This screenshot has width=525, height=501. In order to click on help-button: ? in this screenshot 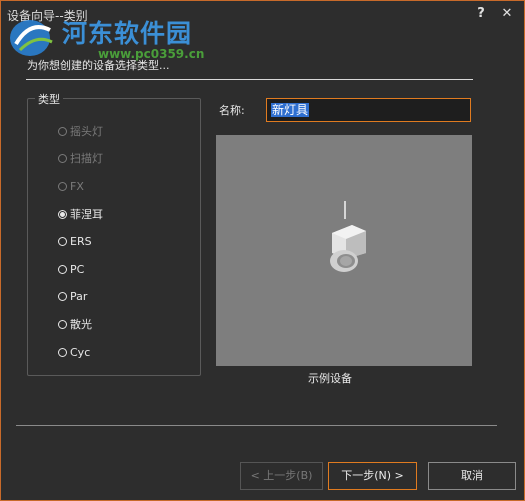, I will do `click(481, 14)`.